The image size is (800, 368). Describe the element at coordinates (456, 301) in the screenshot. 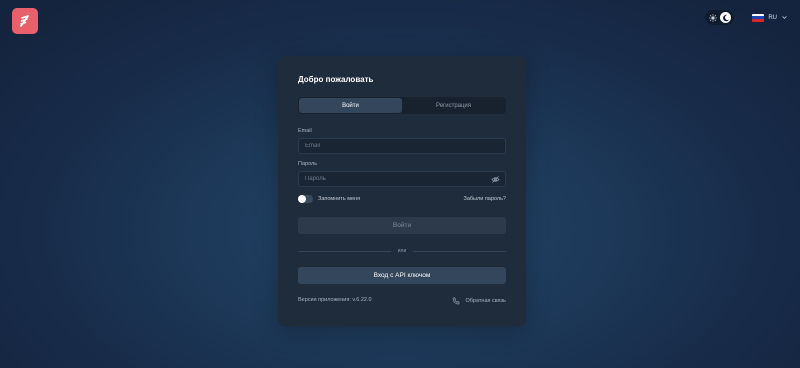

I see `phone-icon` at that location.